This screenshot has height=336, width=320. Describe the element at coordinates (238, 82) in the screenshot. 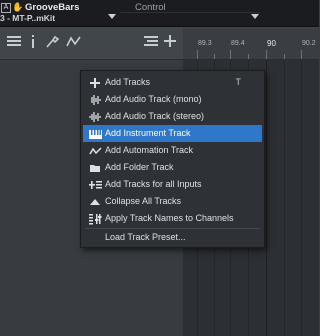

I see `menu-item-shortcut: T` at that location.